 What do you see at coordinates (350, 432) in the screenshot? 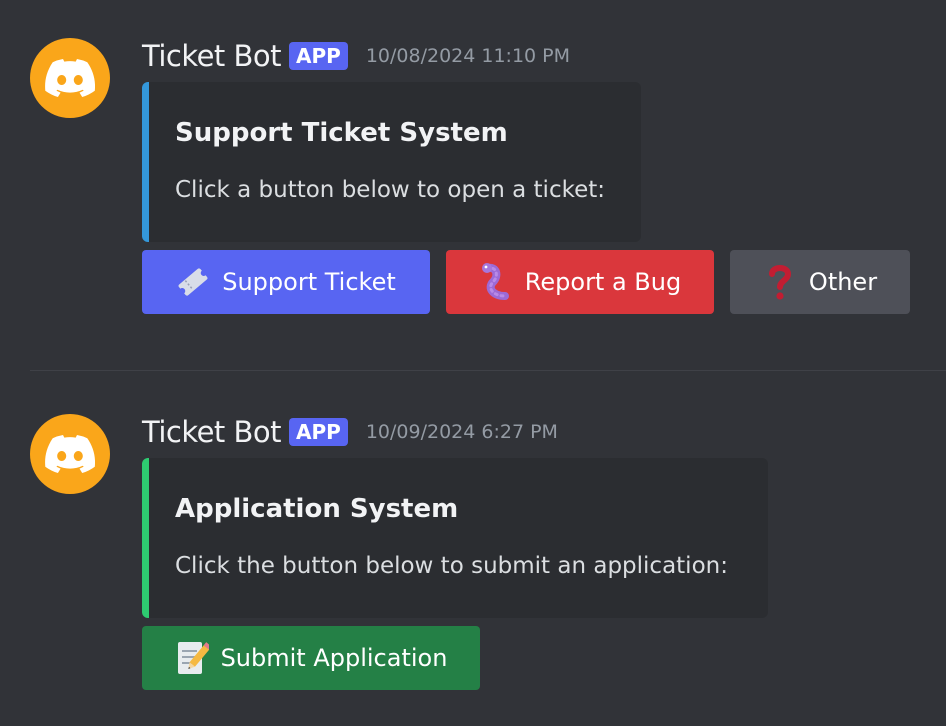
I see `message-header: Ticket Bot APP 10/09/2024 6:27 PM` at bounding box center [350, 432].